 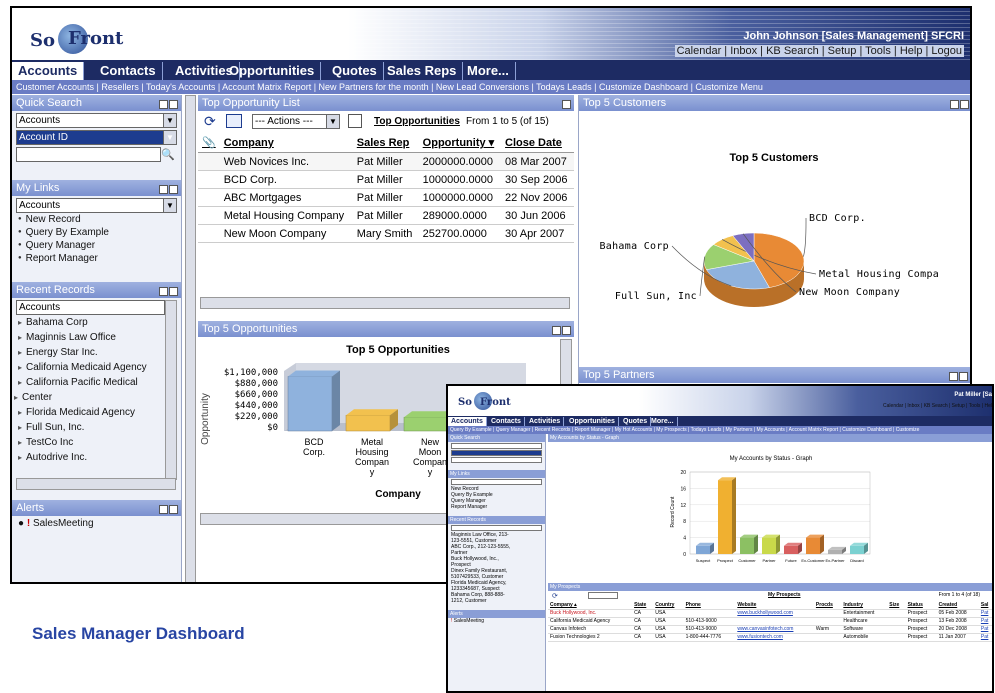 I want to click on cell-company: Fusion Technologies 2, so click(x=590, y=637).